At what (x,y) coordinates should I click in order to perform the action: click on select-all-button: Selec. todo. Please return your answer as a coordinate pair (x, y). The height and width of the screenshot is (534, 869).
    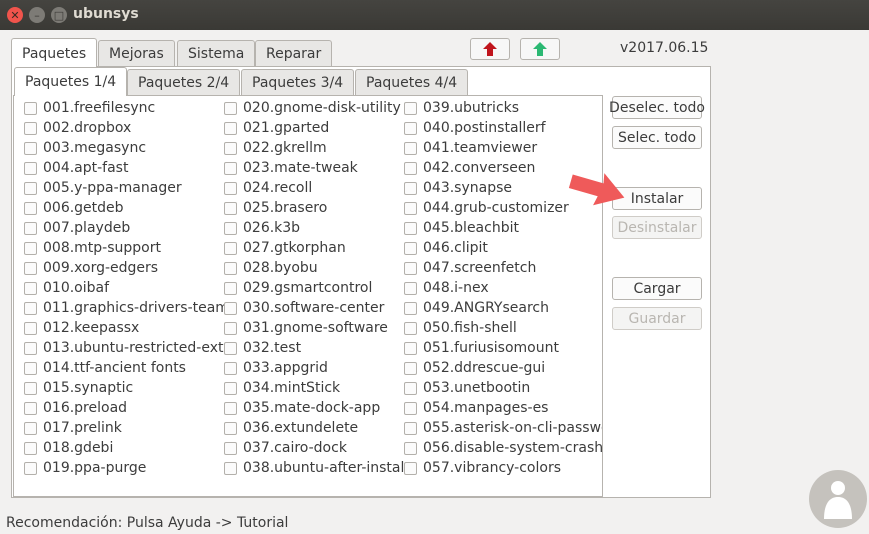
    Looking at the image, I should click on (657, 137).